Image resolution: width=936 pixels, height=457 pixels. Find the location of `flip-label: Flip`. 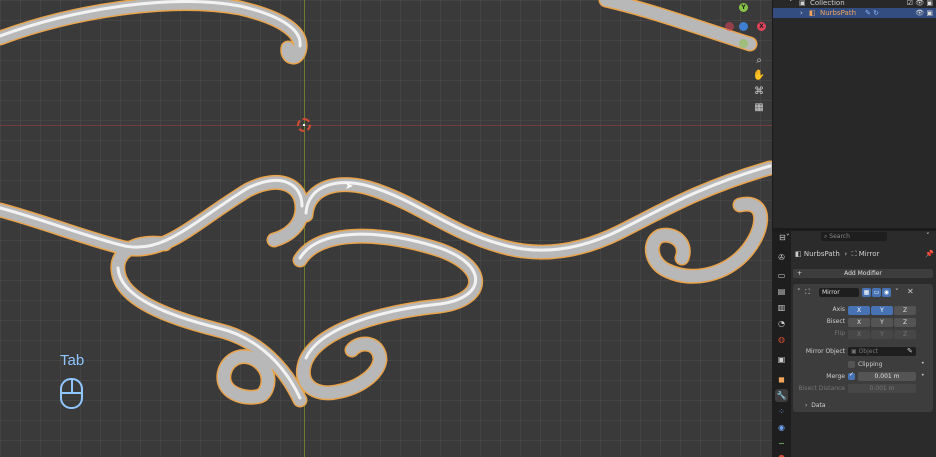

flip-label: Flip is located at coordinates (839, 333).